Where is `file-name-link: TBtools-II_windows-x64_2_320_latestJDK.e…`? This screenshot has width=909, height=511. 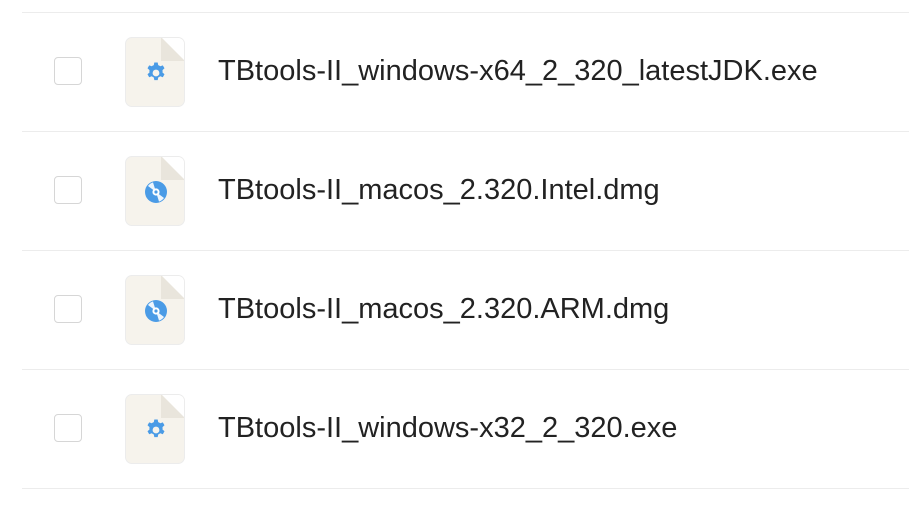 file-name-link: TBtools-II_windows-x64_2_320_latestJDK.e… is located at coordinates (518, 71).